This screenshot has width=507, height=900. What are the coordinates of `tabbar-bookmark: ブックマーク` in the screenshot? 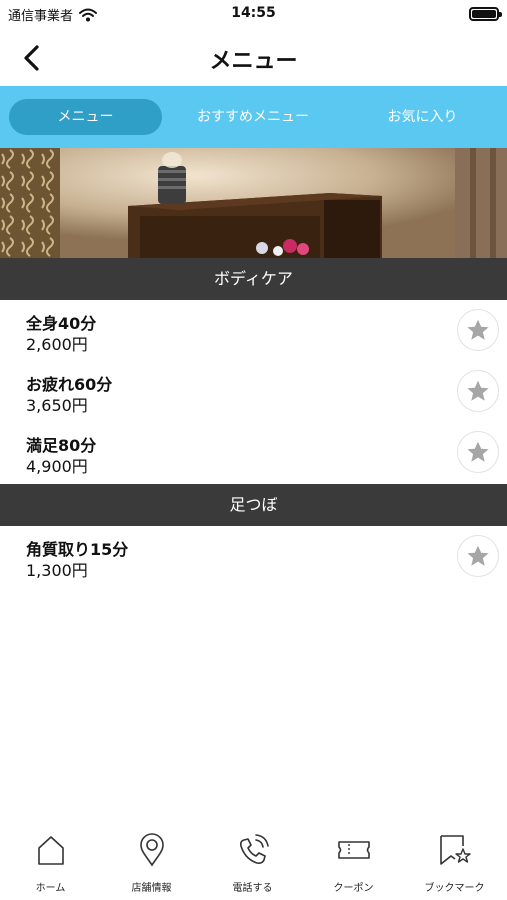 It's located at (454, 864).